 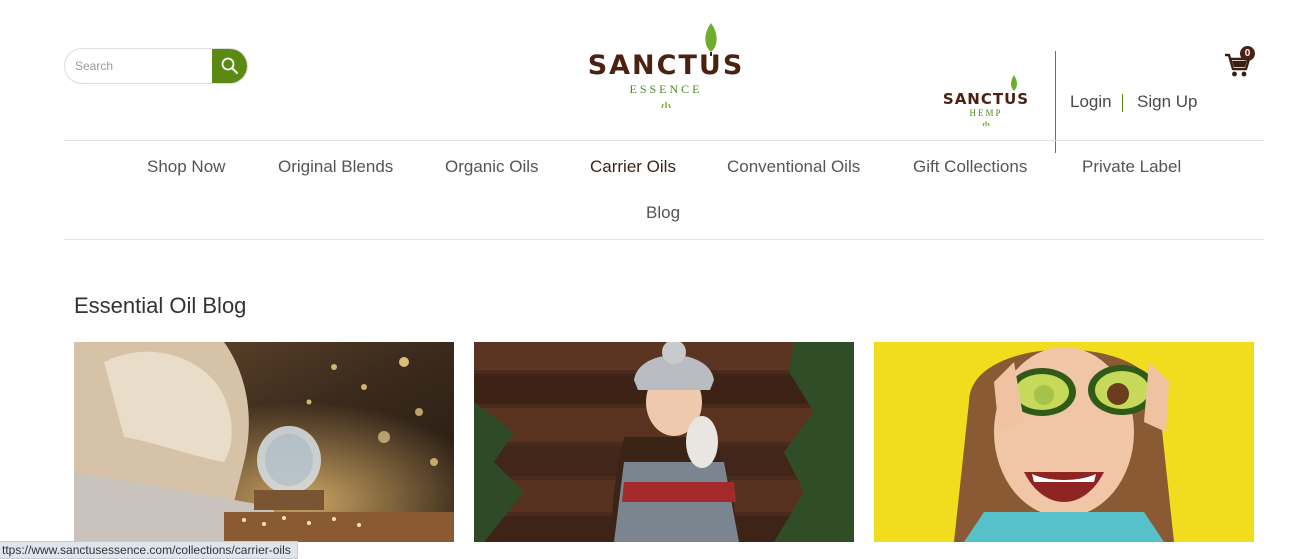 I want to click on header-divider, so click(x=1055, y=102).